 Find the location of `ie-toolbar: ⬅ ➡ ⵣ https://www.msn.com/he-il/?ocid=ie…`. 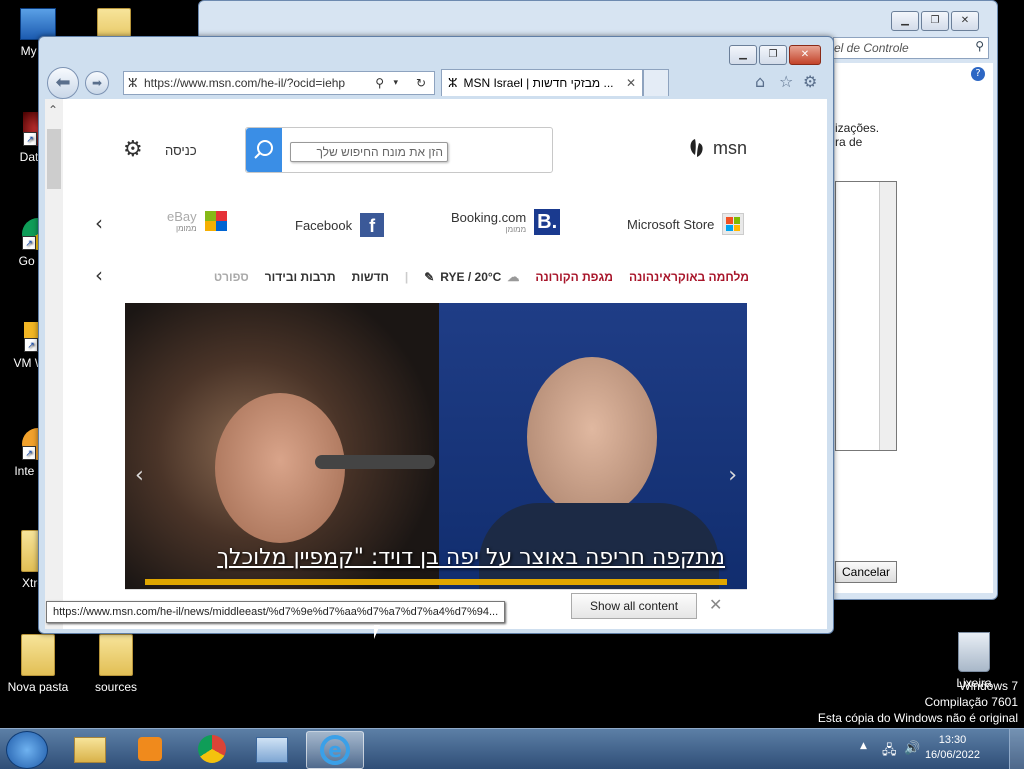

ie-toolbar: ⬅ ➡ ⵣ https://www.msn.com/he-il/?ocid=ie… is located at coordinates (436, 83).